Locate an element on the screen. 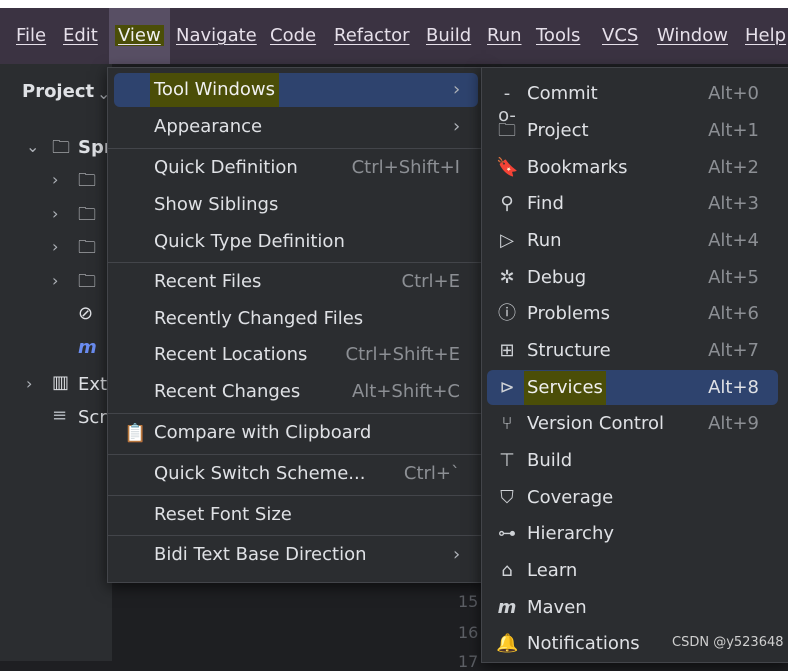  menu-item-label: Structure is located at coordinates (569, 350).